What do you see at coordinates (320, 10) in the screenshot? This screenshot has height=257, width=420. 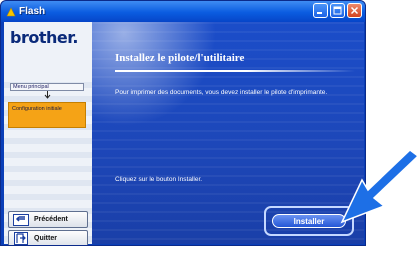 I see `minimize-button` at bounding box center [320, 10].